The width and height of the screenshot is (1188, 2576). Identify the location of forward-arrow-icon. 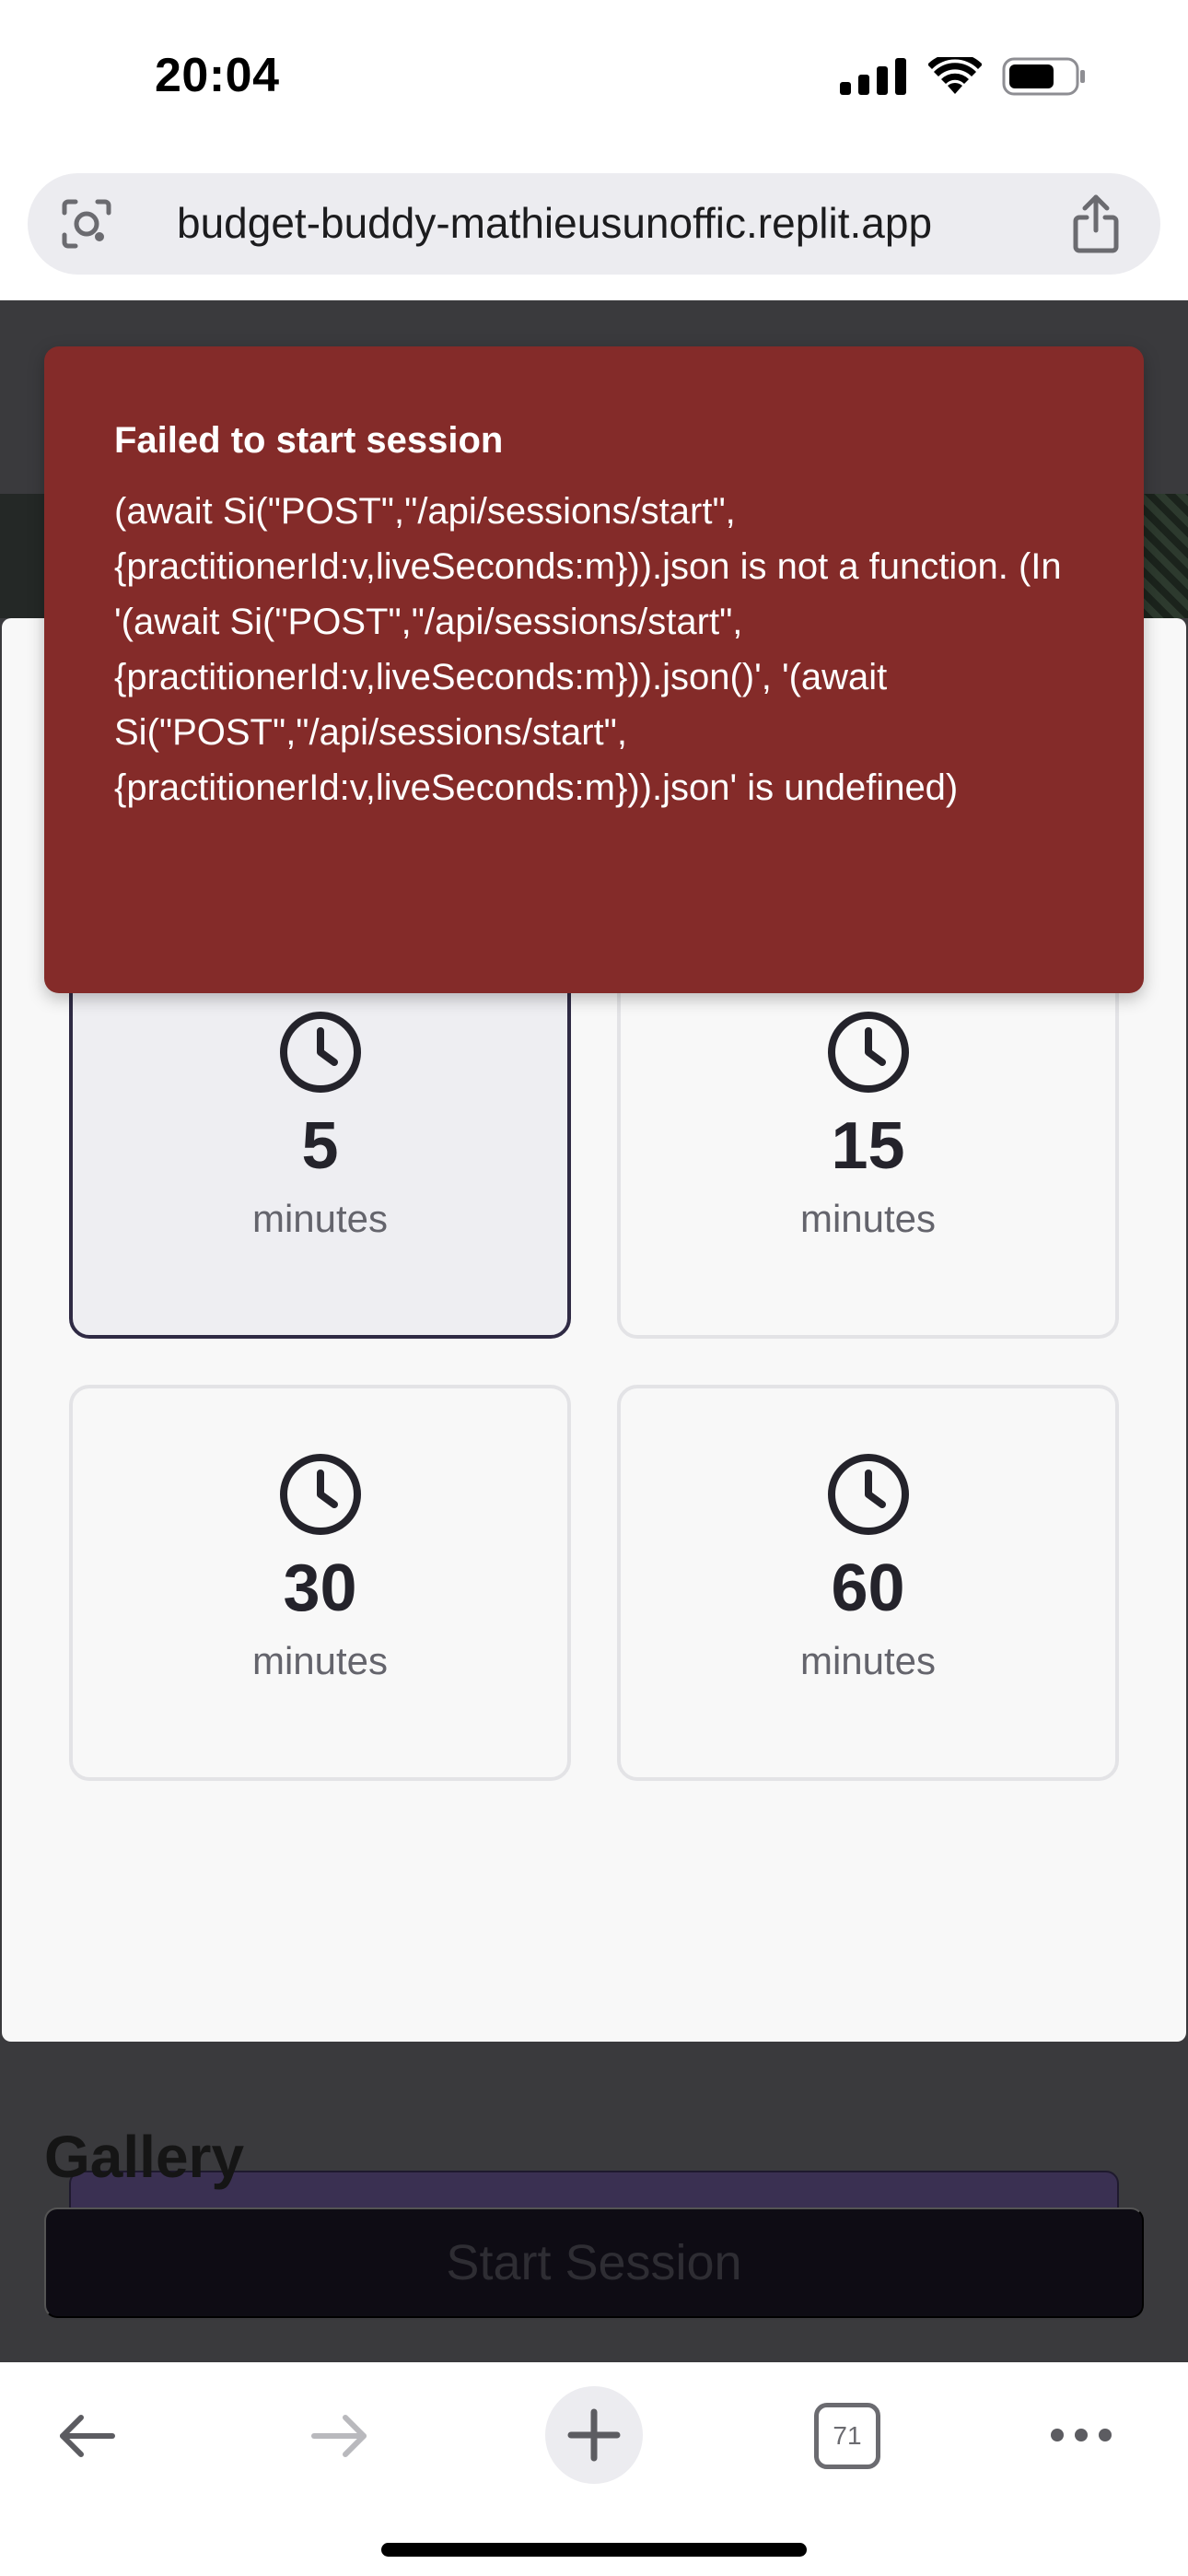
(340, 2436).